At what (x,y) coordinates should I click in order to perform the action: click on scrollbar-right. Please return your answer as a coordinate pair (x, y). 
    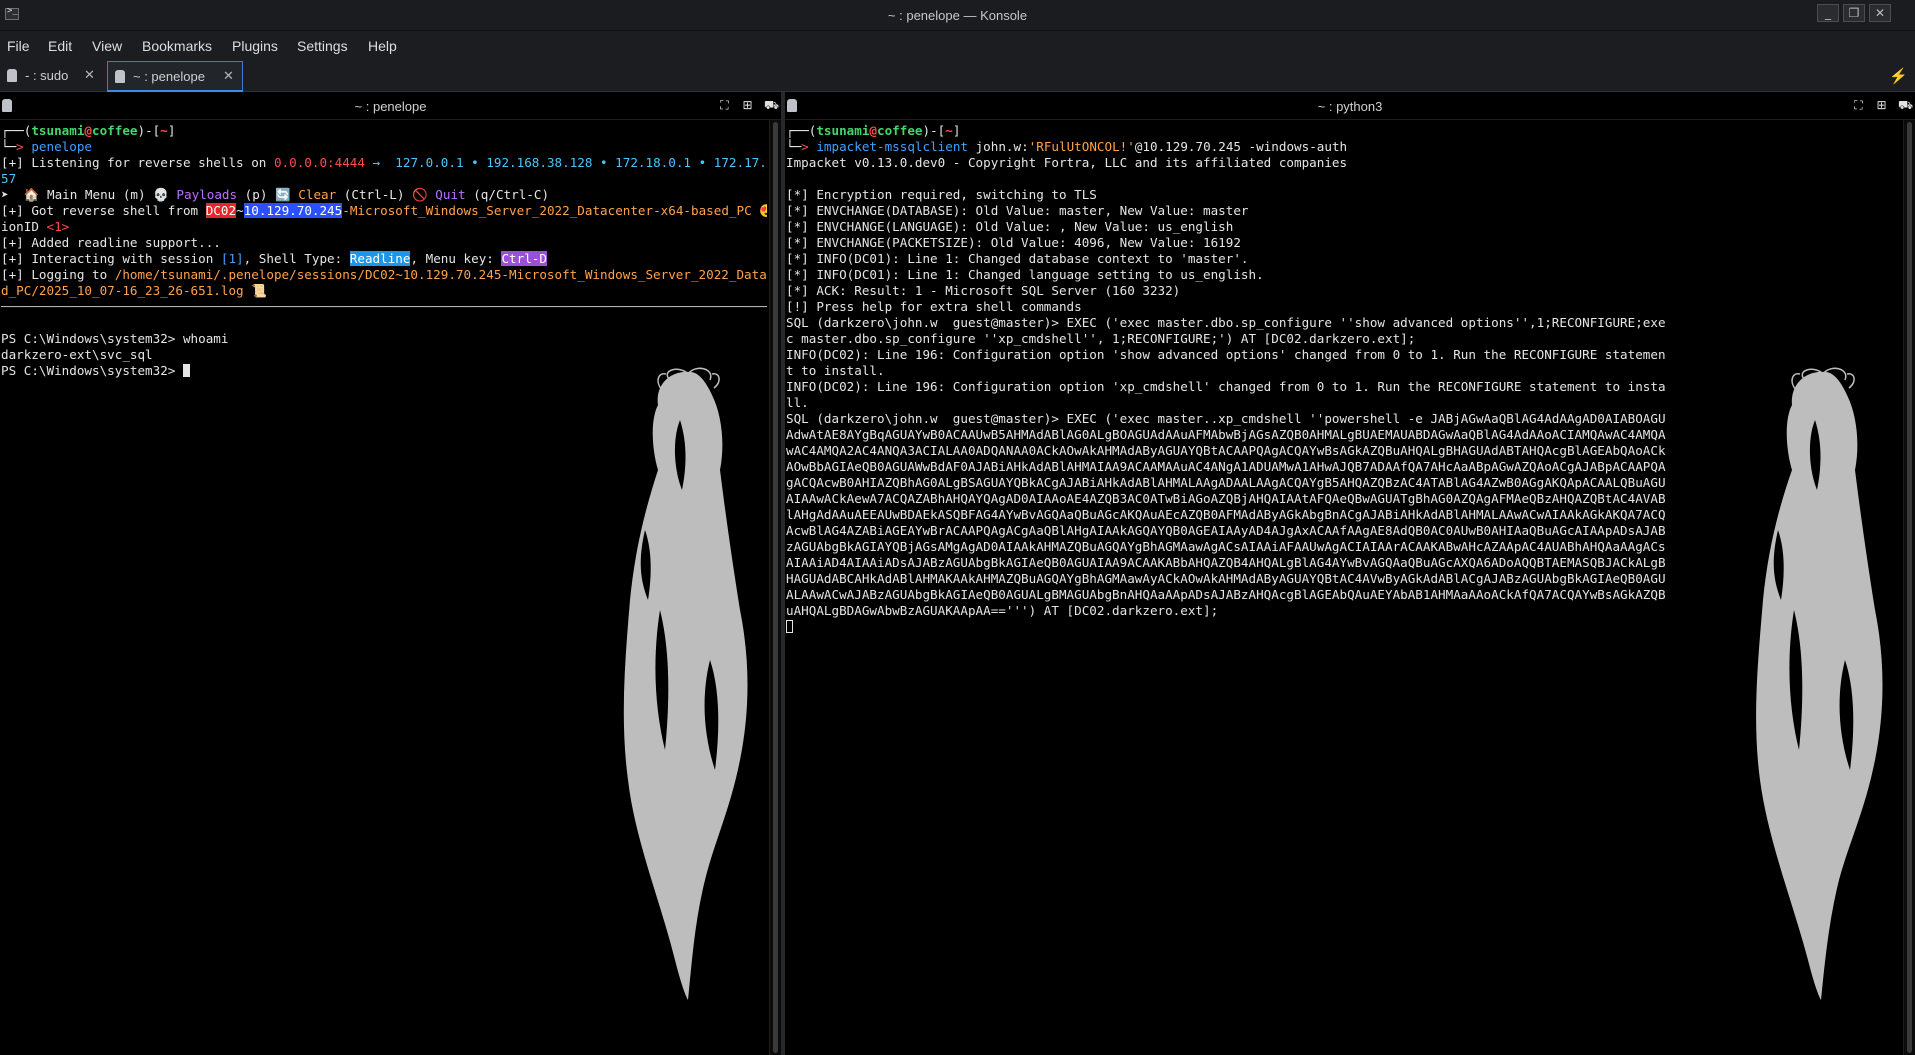
    Looking at the image, I should click on (1909, 587).